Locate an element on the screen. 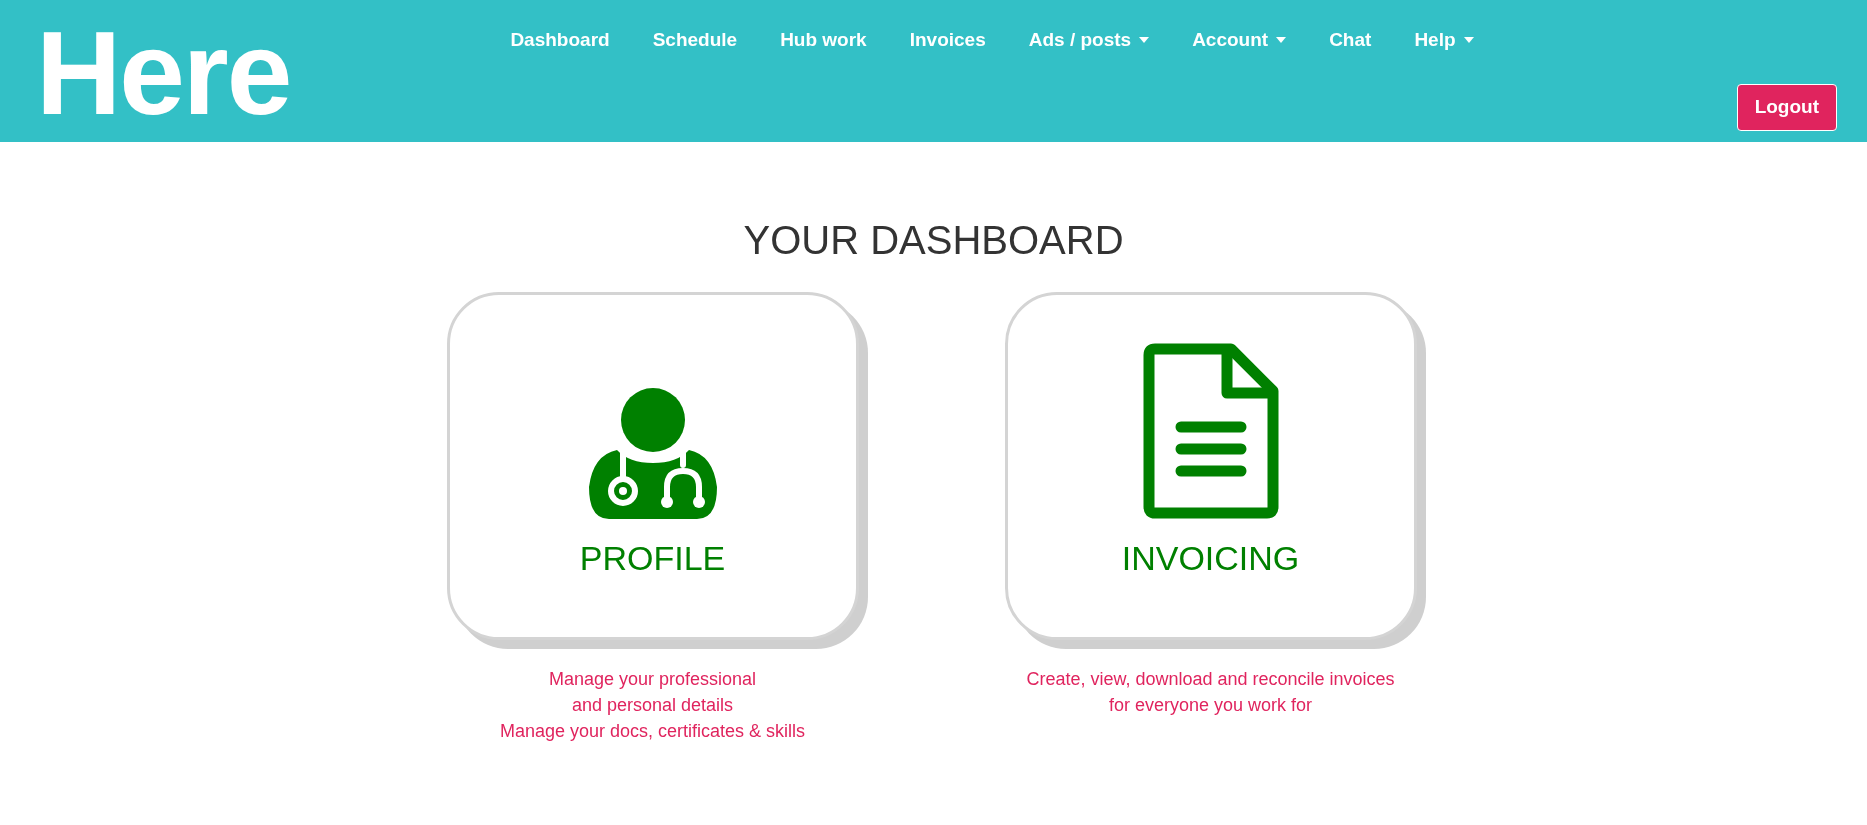  card-description: Create, view, download and reconcile invoices for everyone you work for is located at coordinates (1210, 692).